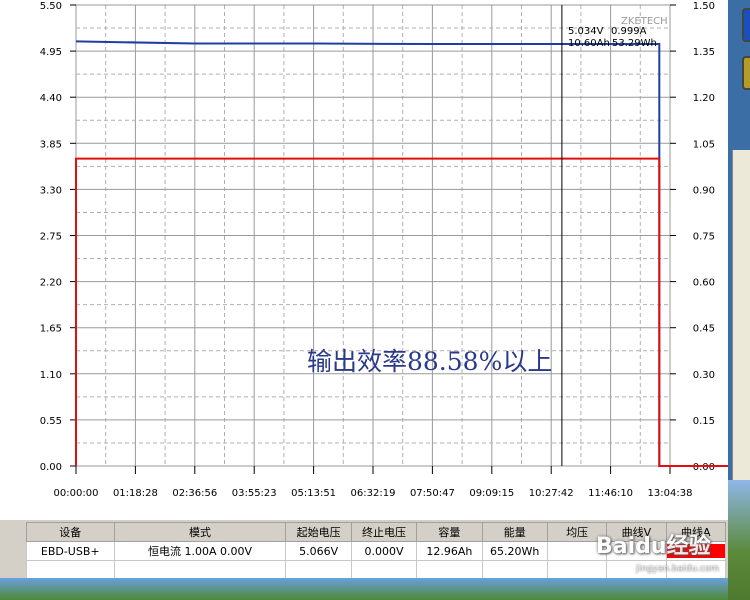  Describe the element at coordinates (629, 31) in the screenshot. I see `cursor-current: 0.999A` at that location.